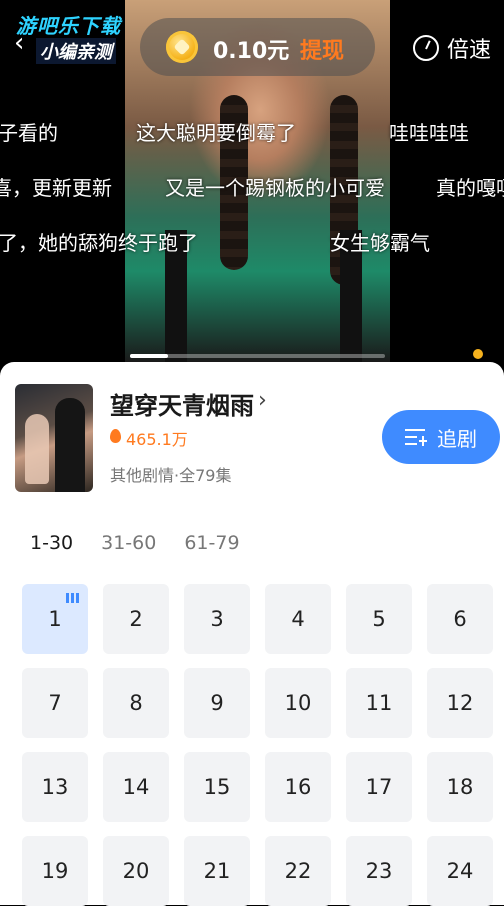  I want to click on drama-meta: 其他剧情·全79集, so click(171, 475).